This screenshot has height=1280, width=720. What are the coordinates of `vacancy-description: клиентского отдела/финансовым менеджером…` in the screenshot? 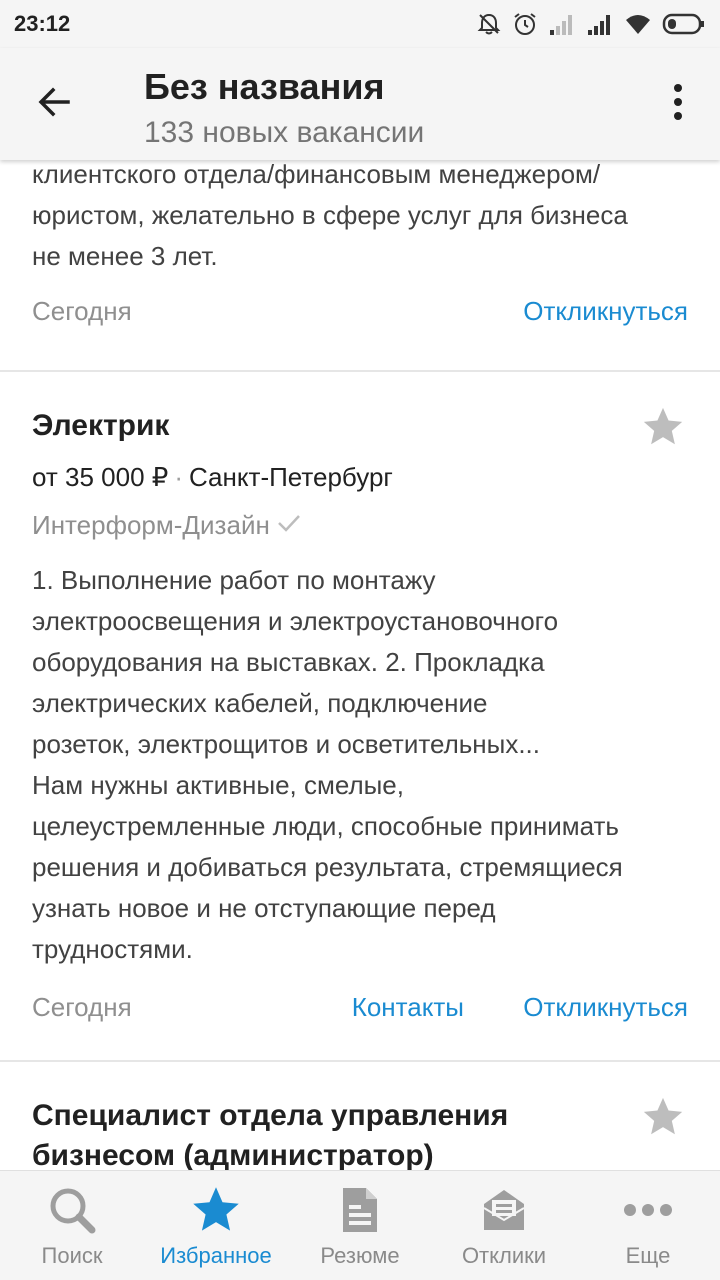 It's located at (362, 218).